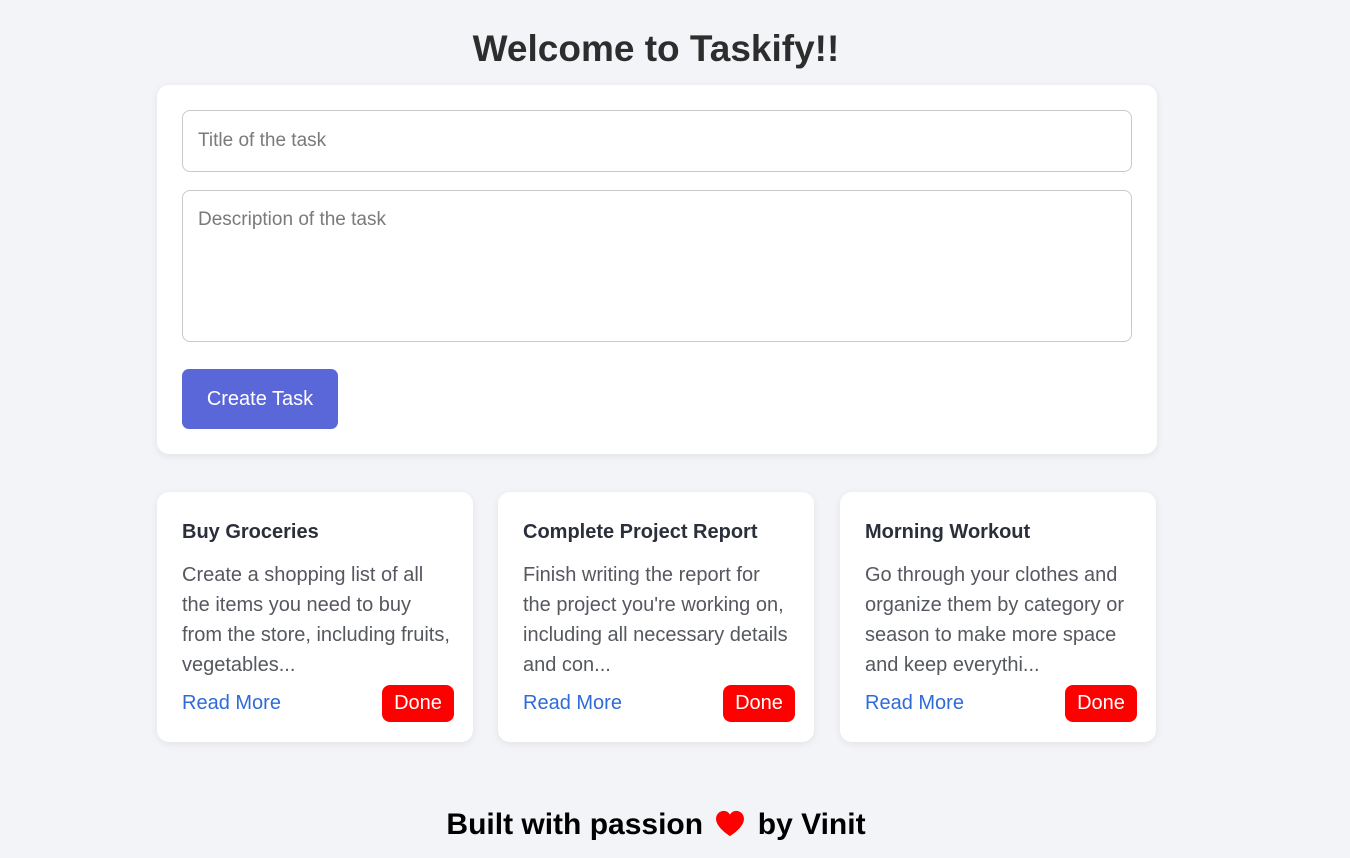 This screenshot has height=858, width=1350. I want to click on footer: Built with passion by Vinit, so click(656, 826).